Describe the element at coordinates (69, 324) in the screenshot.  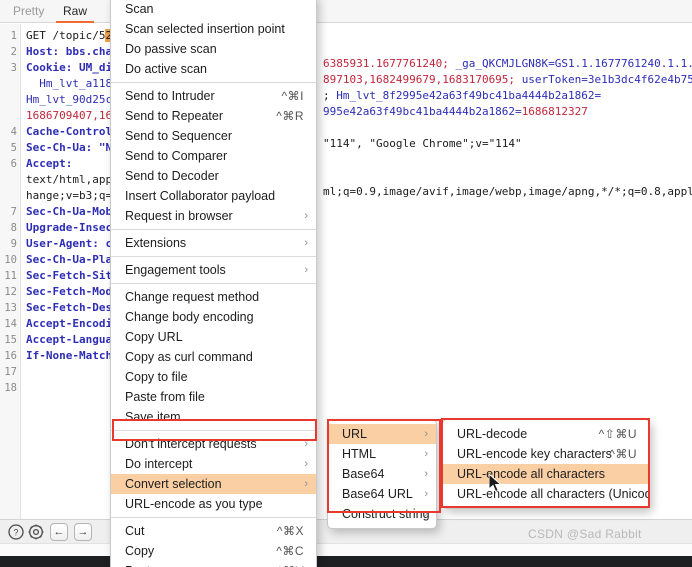
I see `code-line: Accept-Encodi` at that location.